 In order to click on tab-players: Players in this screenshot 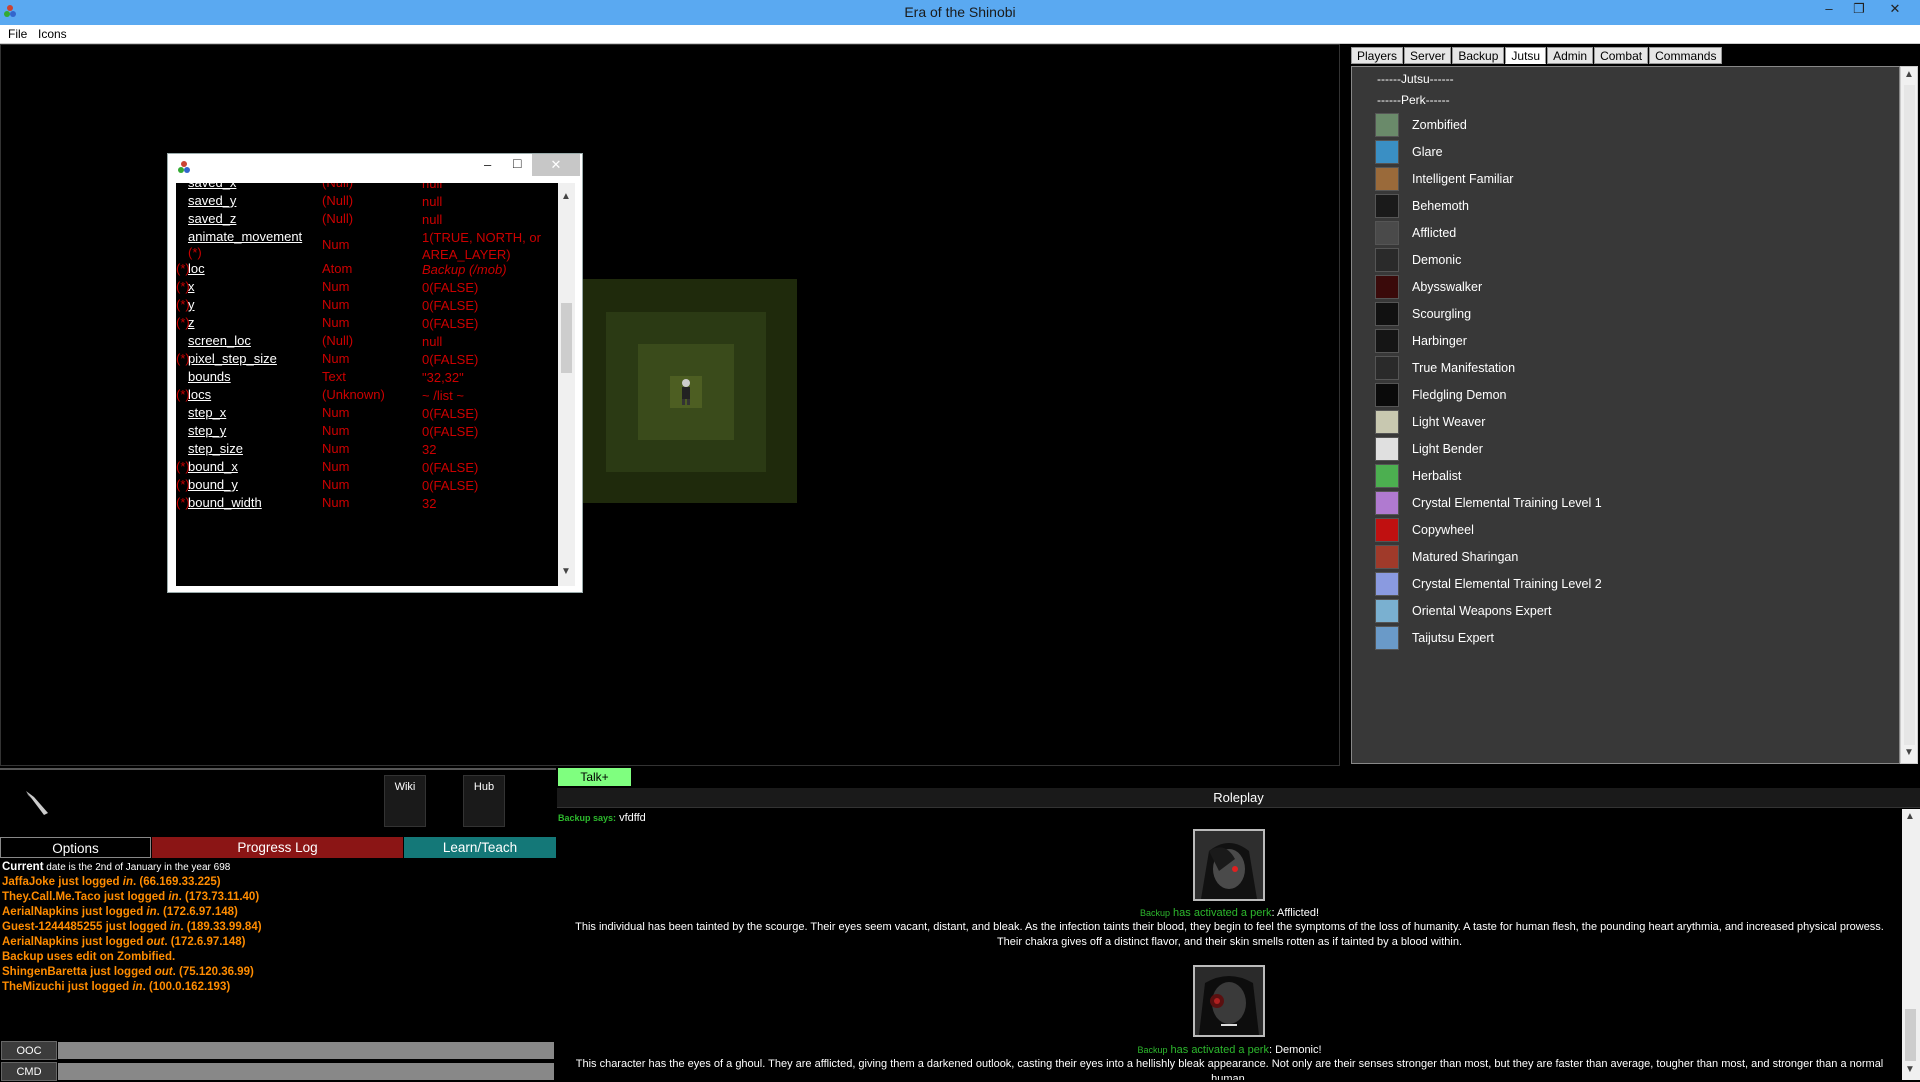, I will do `click(1377, 55)`.